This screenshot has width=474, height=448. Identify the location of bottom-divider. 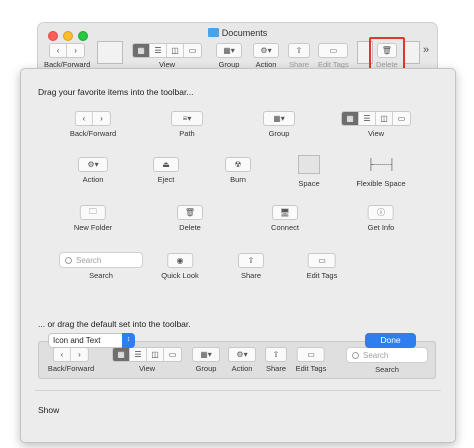
(238, 390).